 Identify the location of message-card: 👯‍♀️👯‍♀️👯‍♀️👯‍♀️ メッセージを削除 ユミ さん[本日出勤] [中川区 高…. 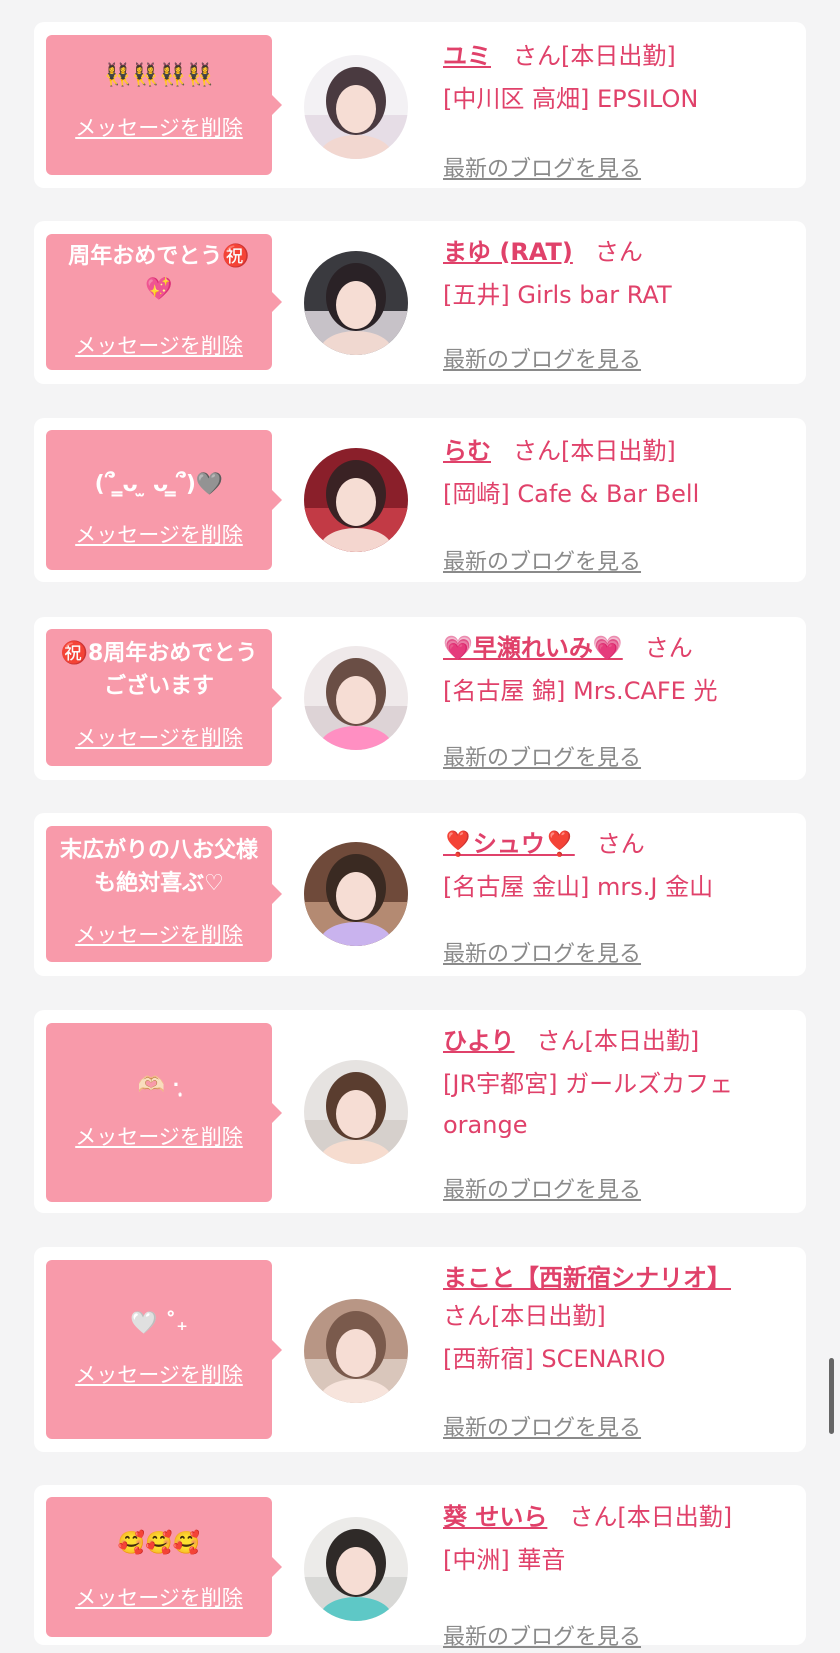
(420, 105).